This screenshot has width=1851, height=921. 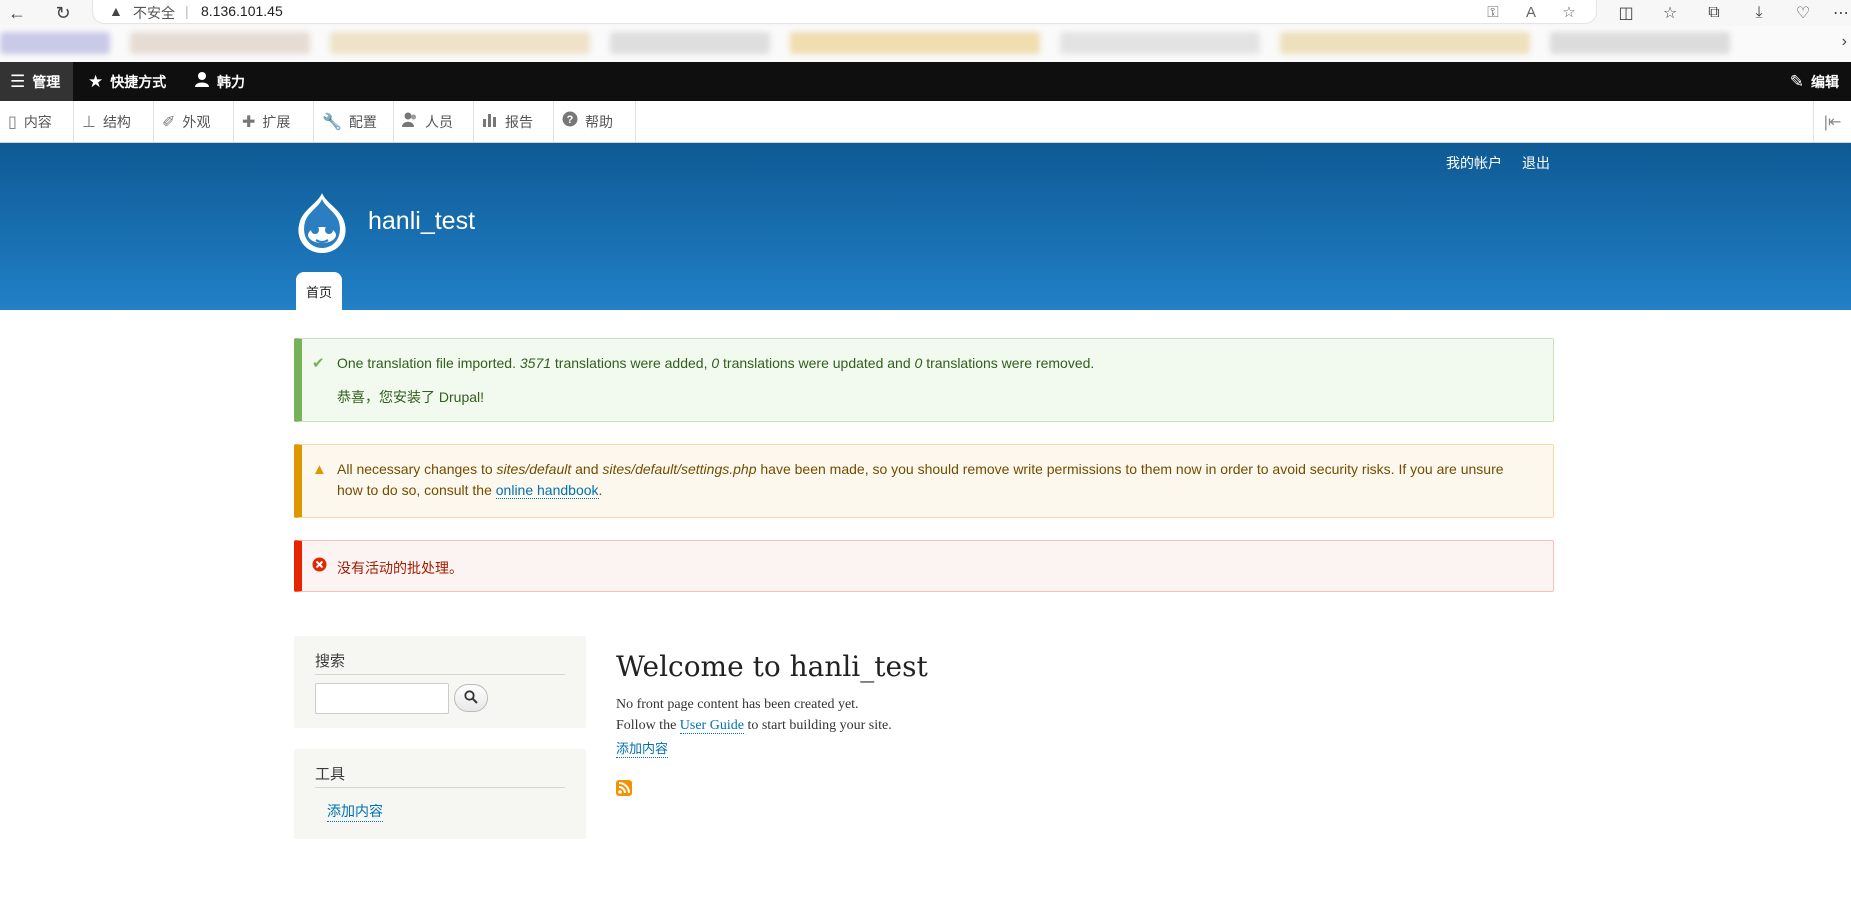 What do you see at coordinates (242, 11) in the screenshot?
I see `url-text: 8.136.101.45` at bounding box center [242, 11].